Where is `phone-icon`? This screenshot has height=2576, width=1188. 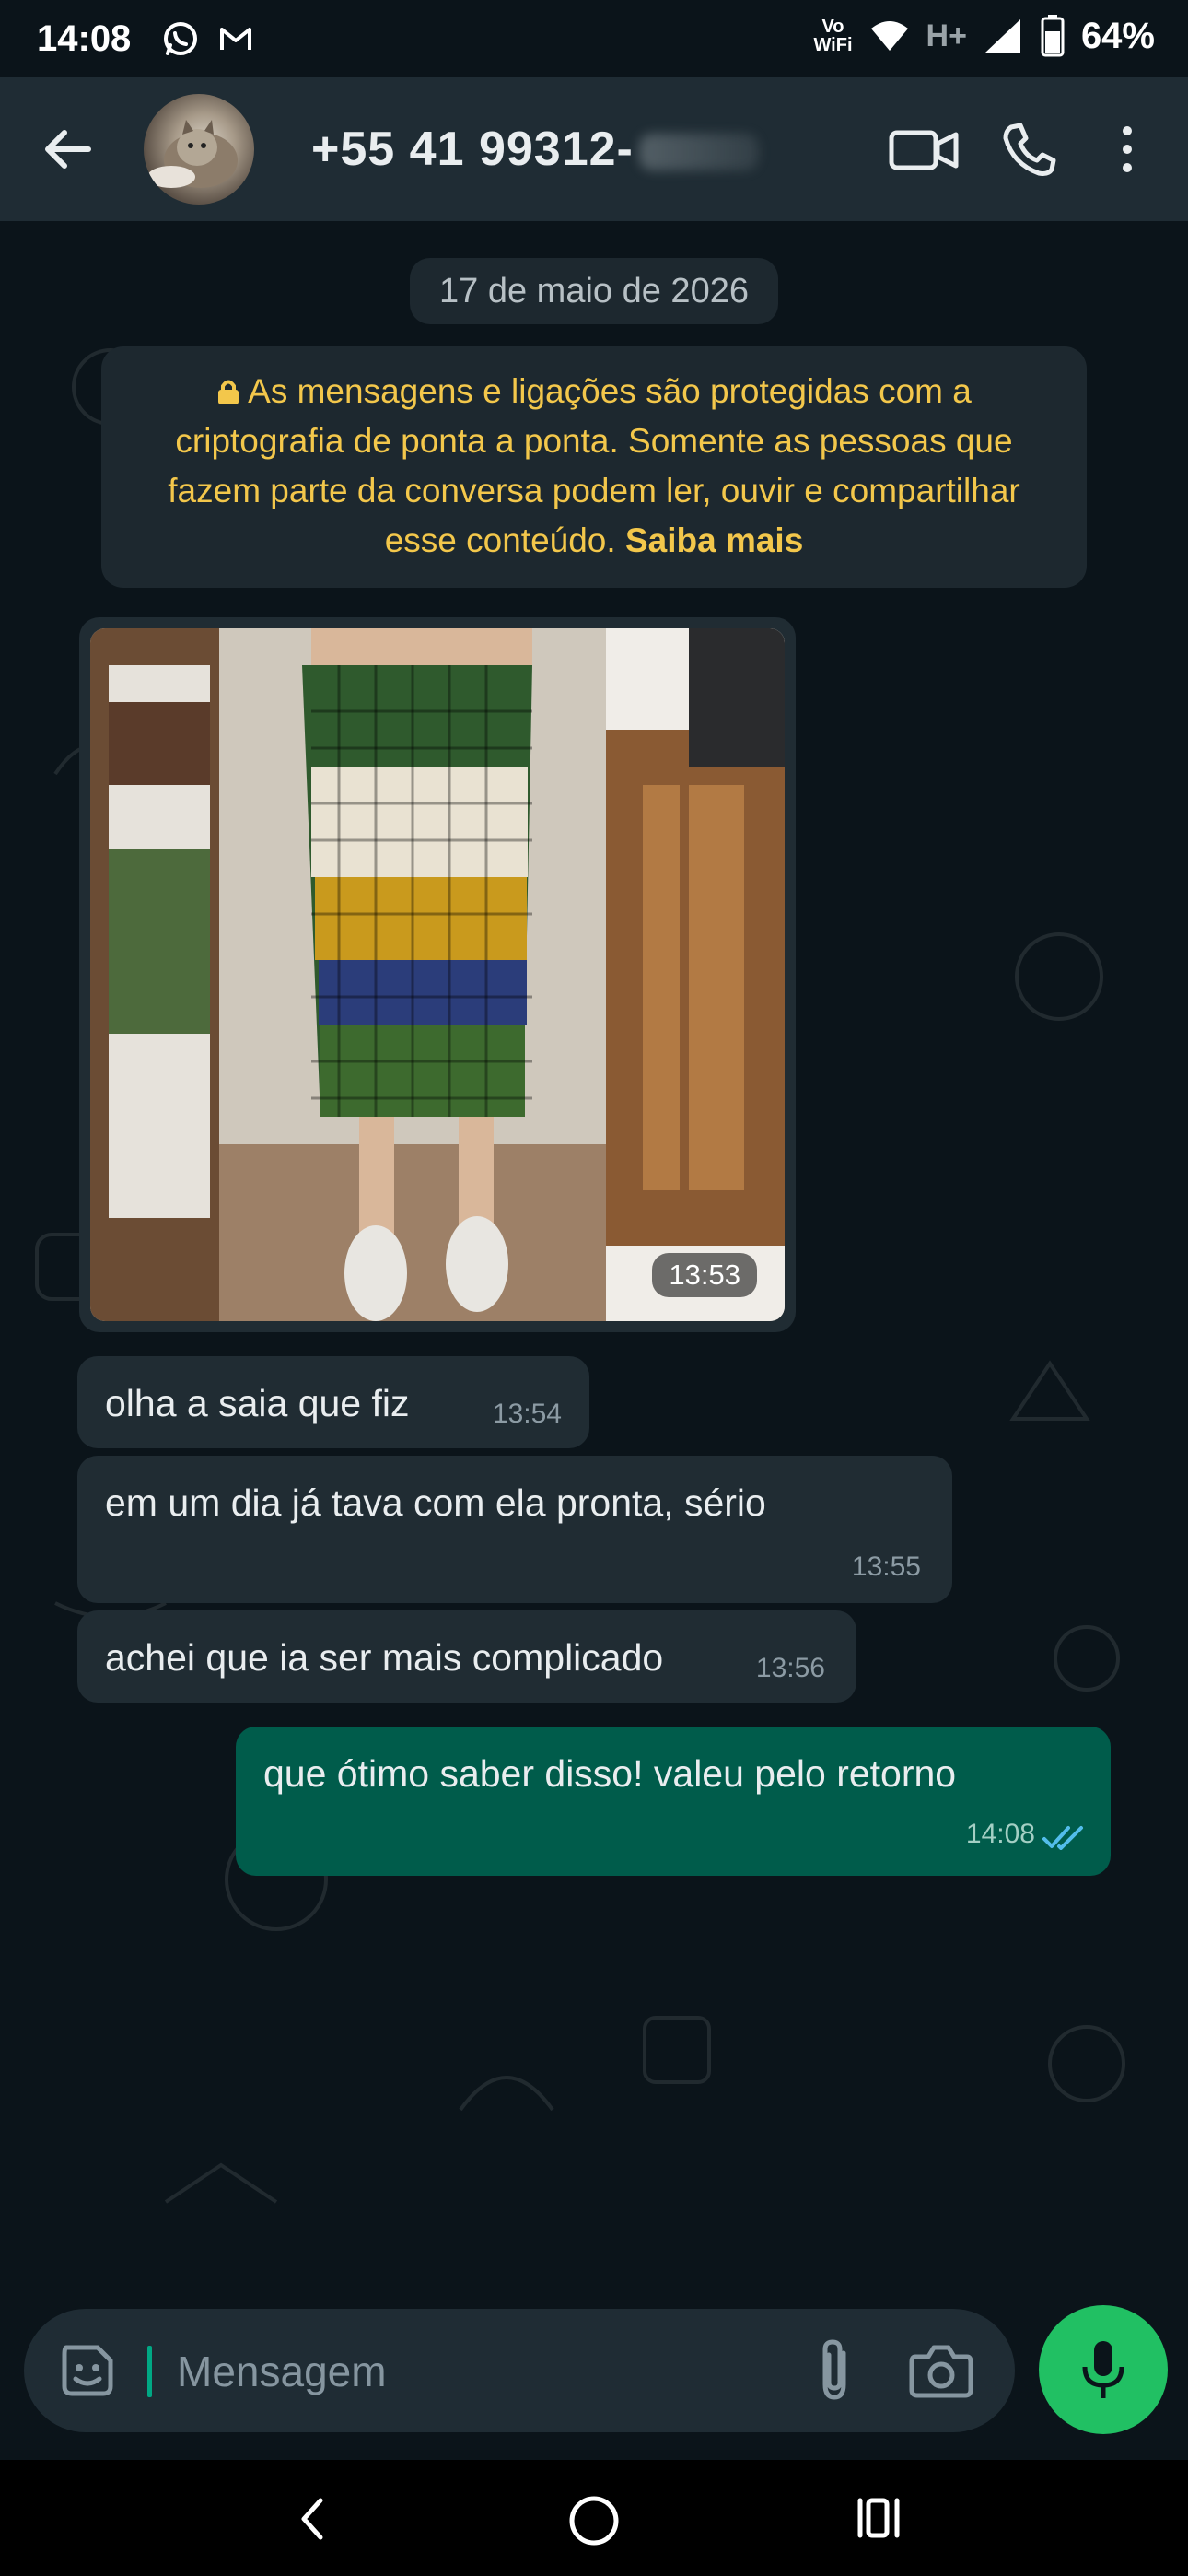 phone-icon is located at coordinates (1029, 149).